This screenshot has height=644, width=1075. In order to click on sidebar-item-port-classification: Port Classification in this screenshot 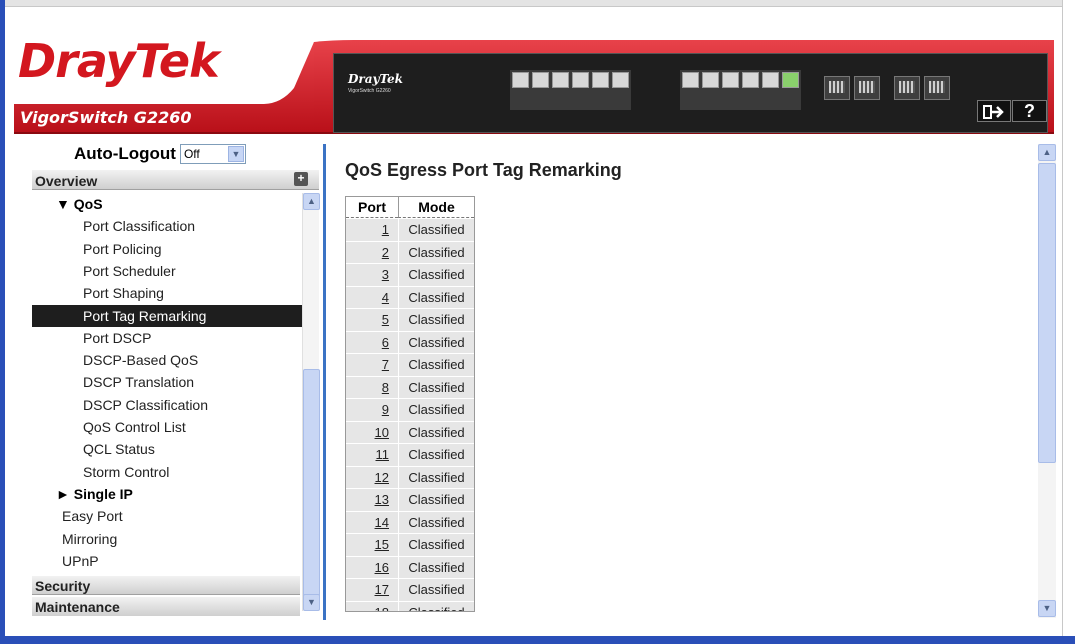, I will do `click(167, 226)`.